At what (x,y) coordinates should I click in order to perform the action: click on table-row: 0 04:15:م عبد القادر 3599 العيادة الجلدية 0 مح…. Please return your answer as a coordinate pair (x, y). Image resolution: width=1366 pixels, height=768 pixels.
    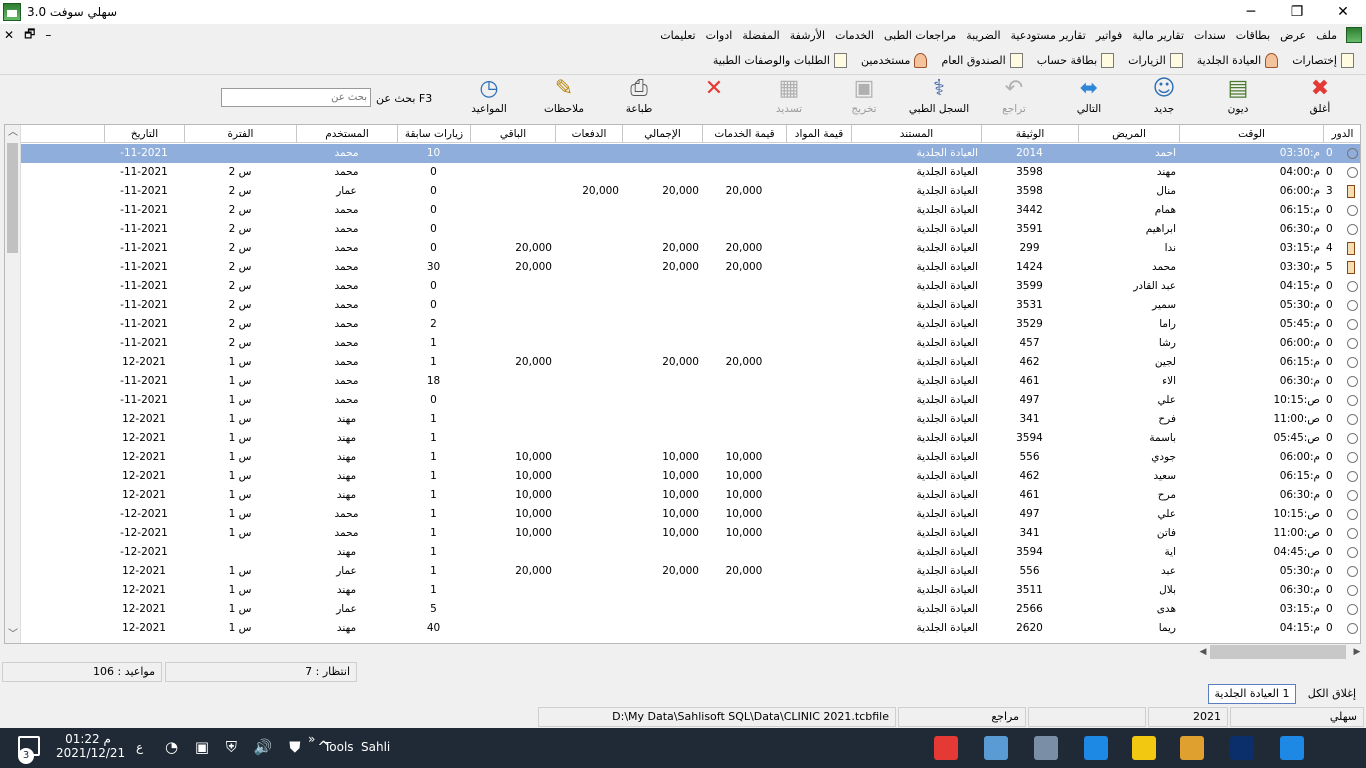
    Looking at the image, I should click on (690, 286).